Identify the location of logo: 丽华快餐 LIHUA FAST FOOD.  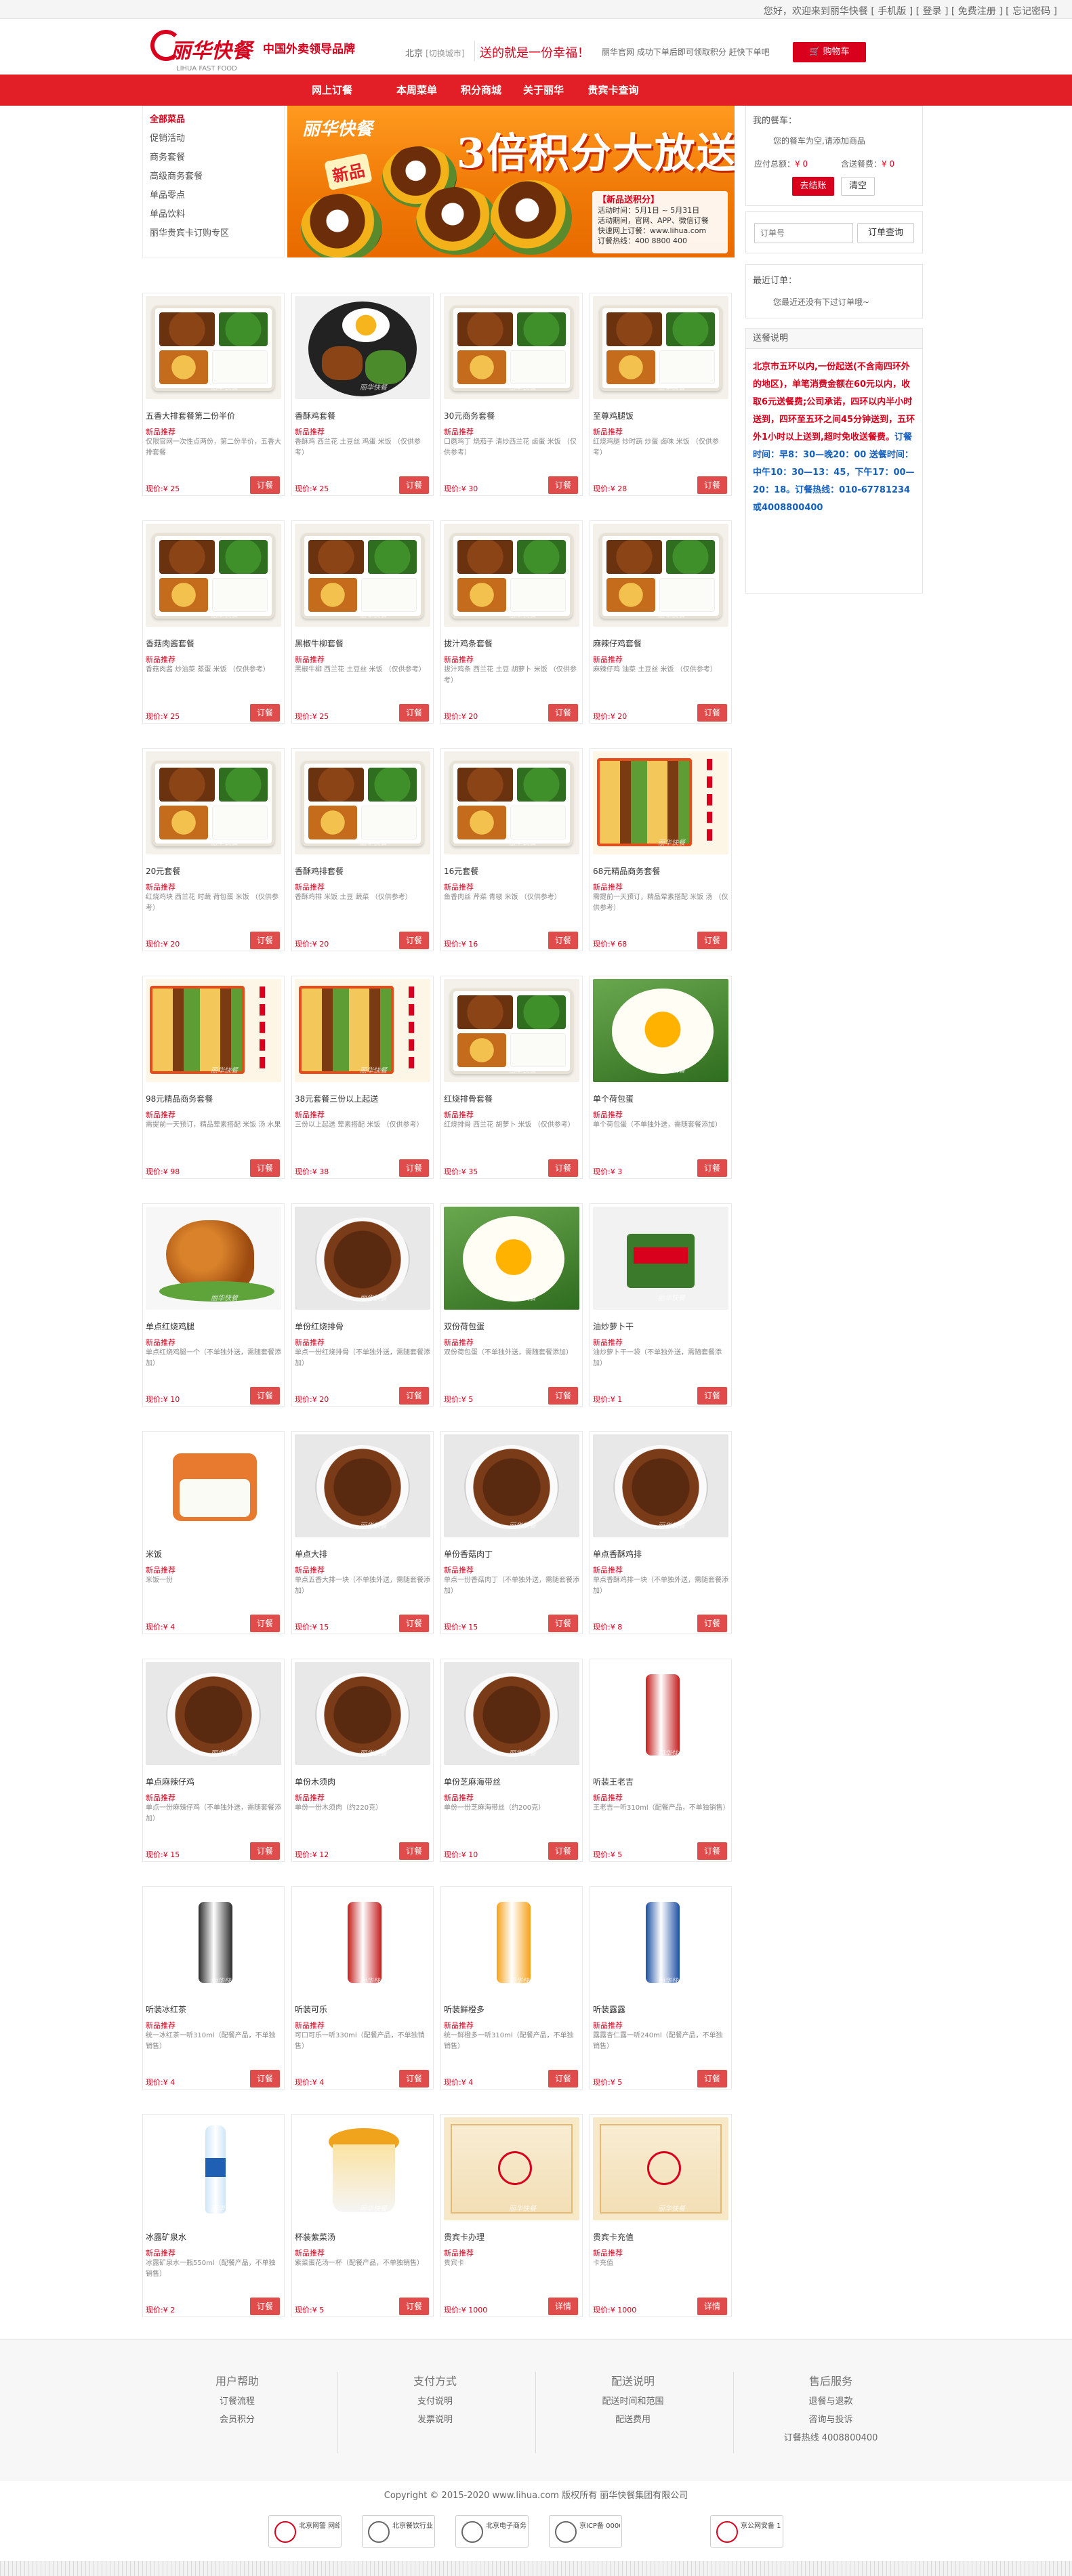
(204, 51).